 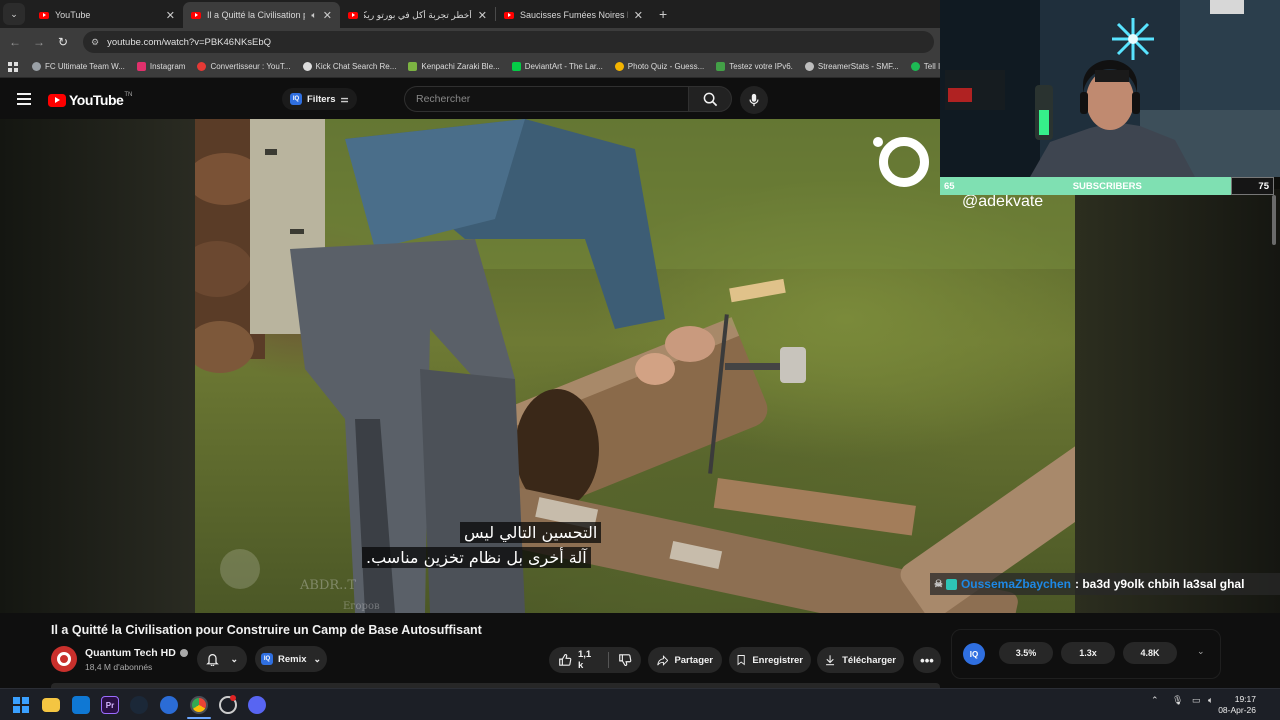 What do you see at coordinates (1237, 705) in the screenshot?
I see `system-clock: 19:17 08-Apr-26` at bounding box center [1237, 705].